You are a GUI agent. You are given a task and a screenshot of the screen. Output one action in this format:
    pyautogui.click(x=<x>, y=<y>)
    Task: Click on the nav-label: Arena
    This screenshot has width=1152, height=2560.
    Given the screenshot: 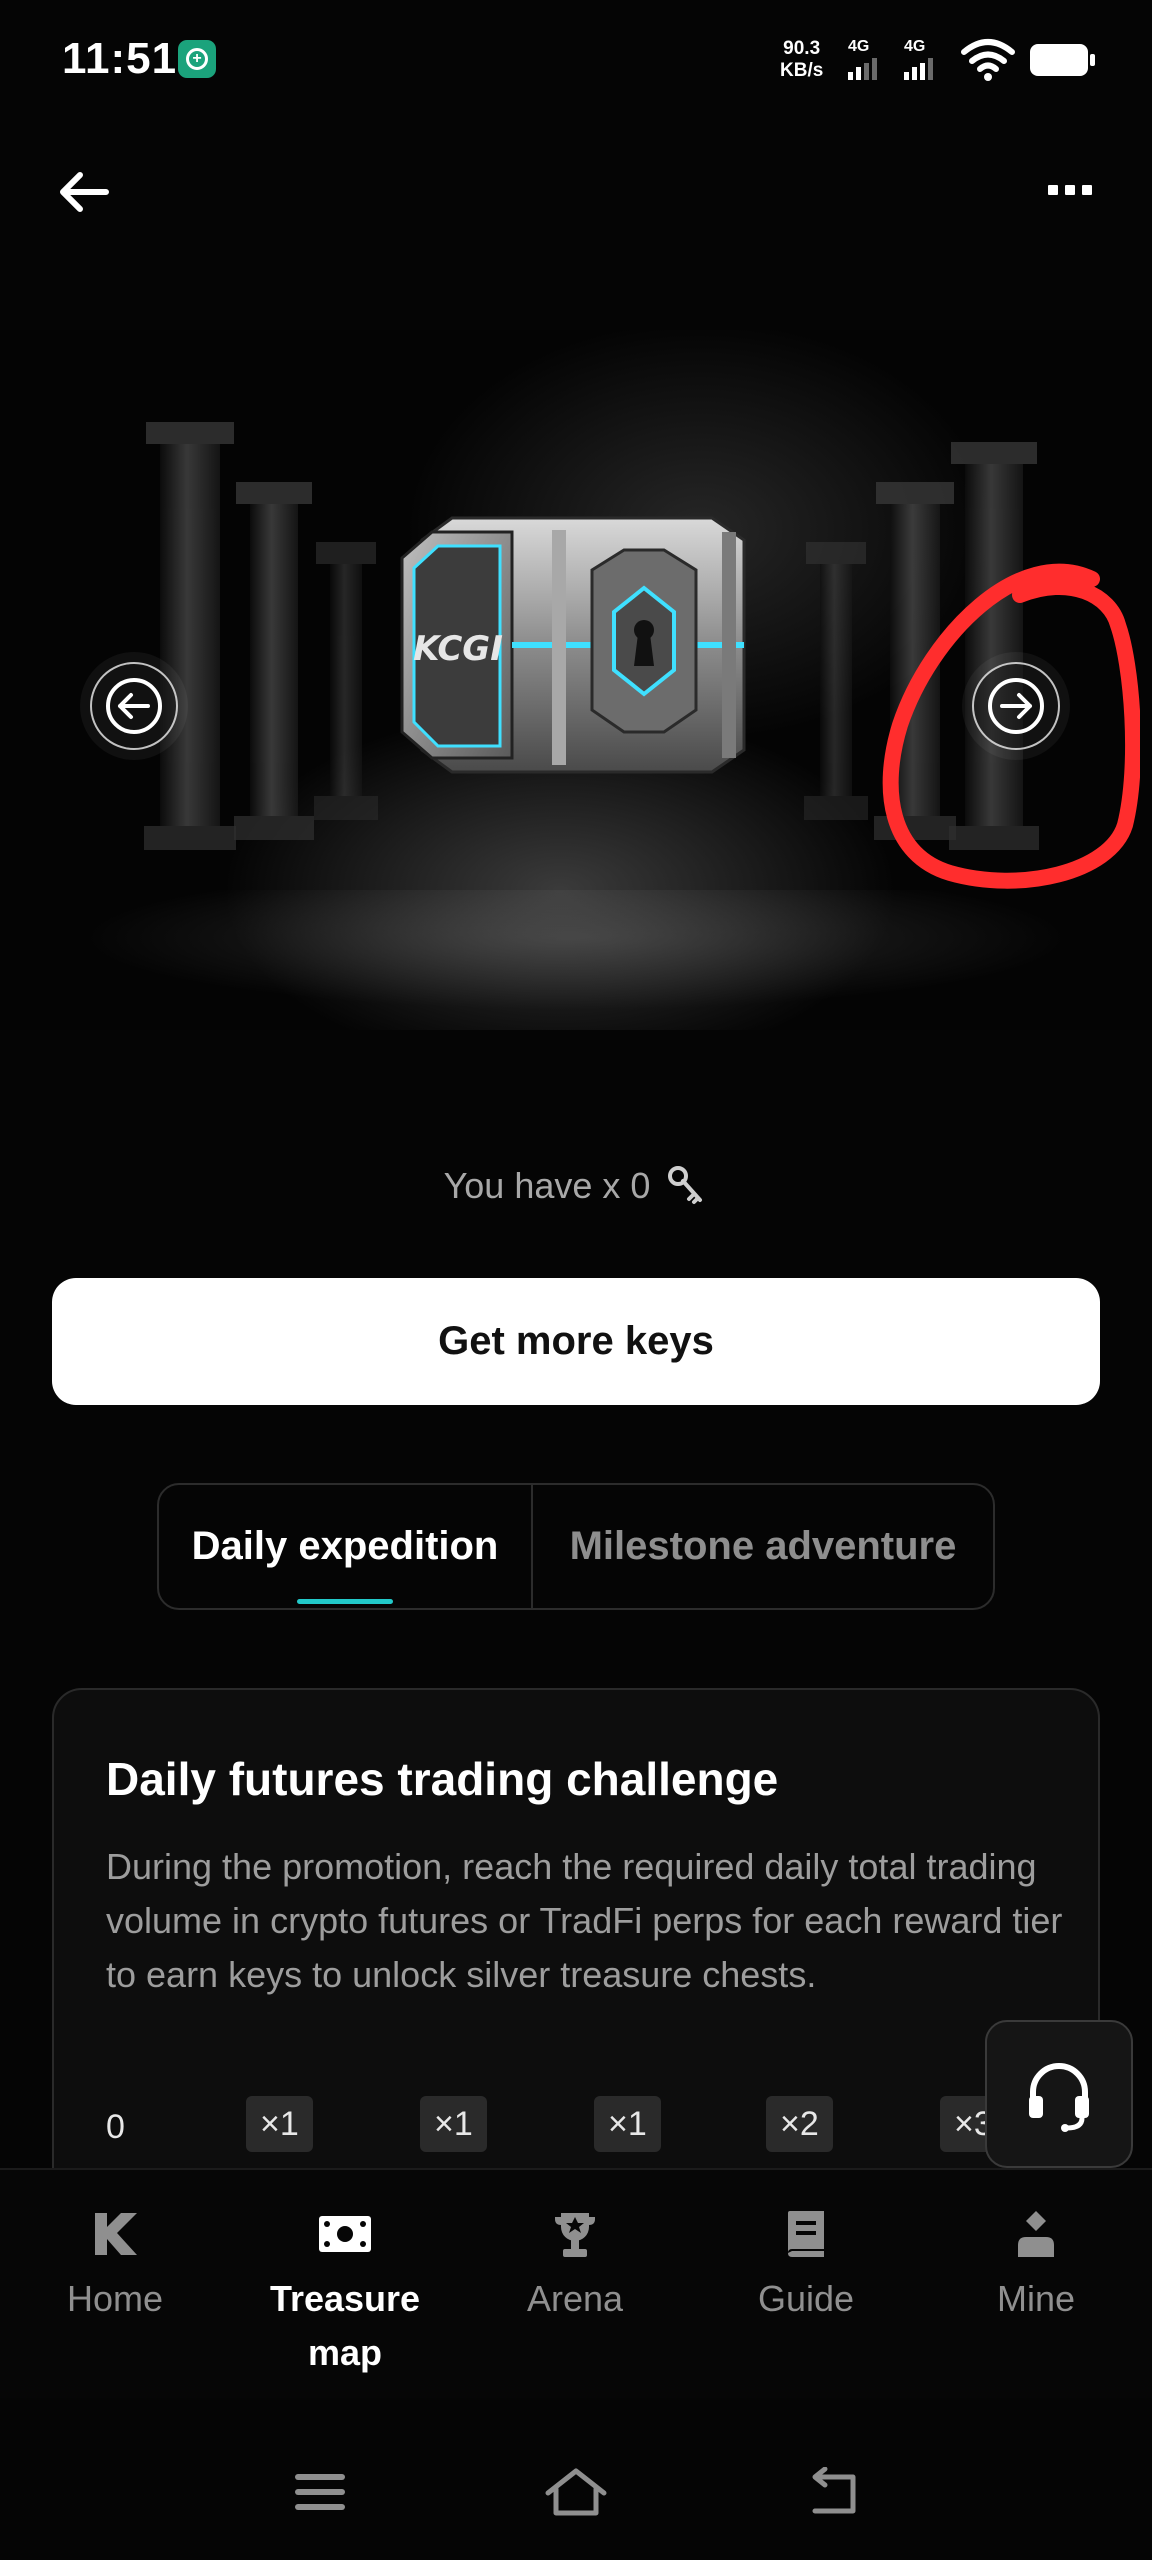 What is the action you would take?
    pyautogui.click(x=575, y=2298)
    